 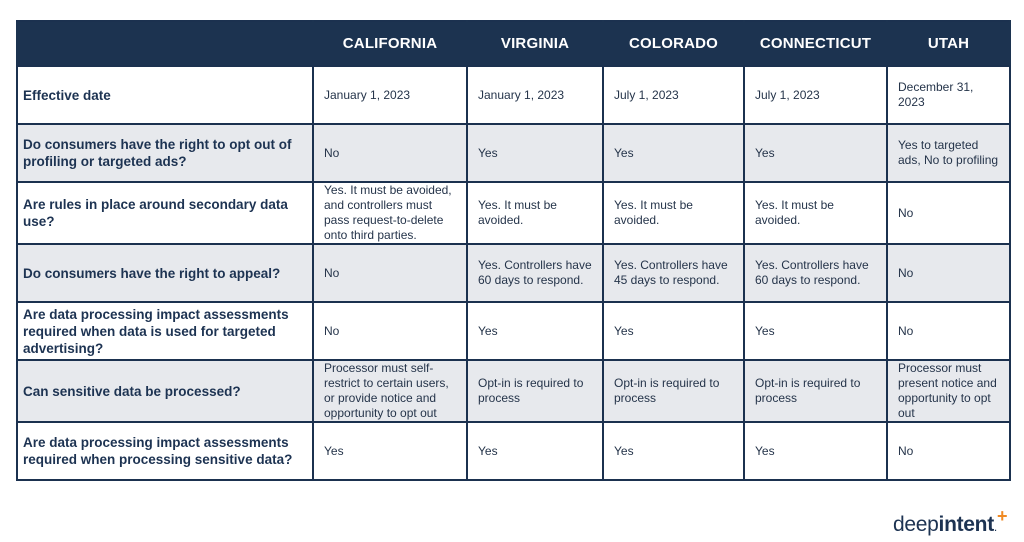 What do you see at coordinates (948, 153) in the screenshot?
I see `cell-utah: Yes to targeted ads, No to profiling` at bounding box center [948, 153].